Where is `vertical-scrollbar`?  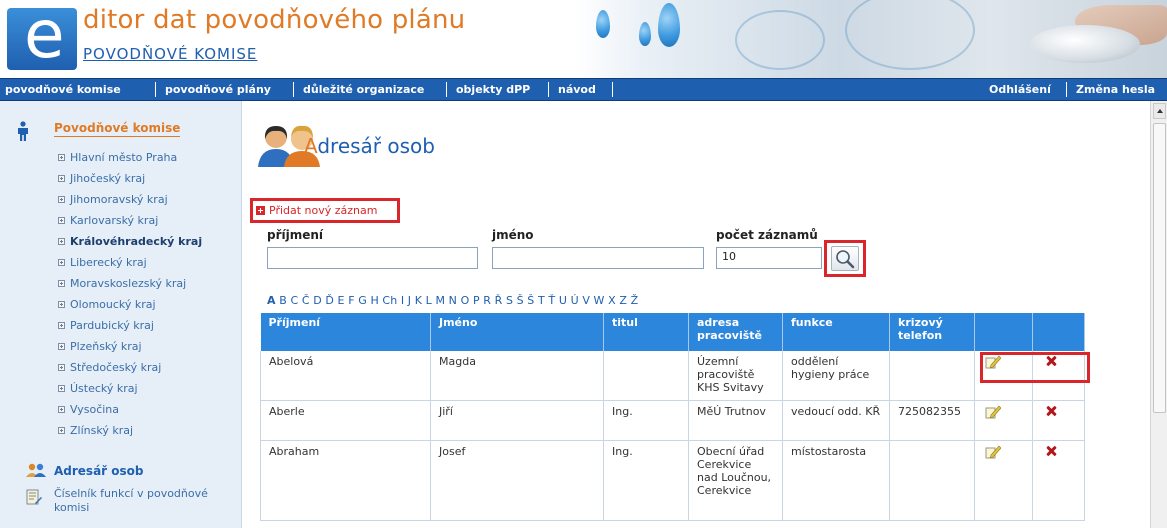 vertical-scrollbar is located at coordinates (1158, 314).